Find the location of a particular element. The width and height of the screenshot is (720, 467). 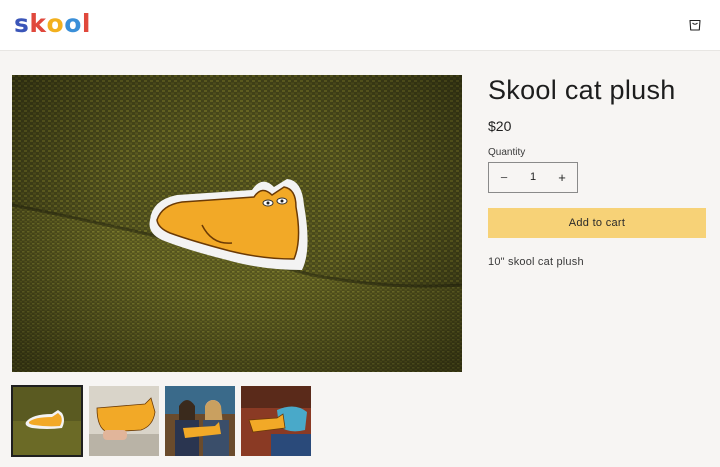

product-price: $20 is located at coordinates (500, 126).